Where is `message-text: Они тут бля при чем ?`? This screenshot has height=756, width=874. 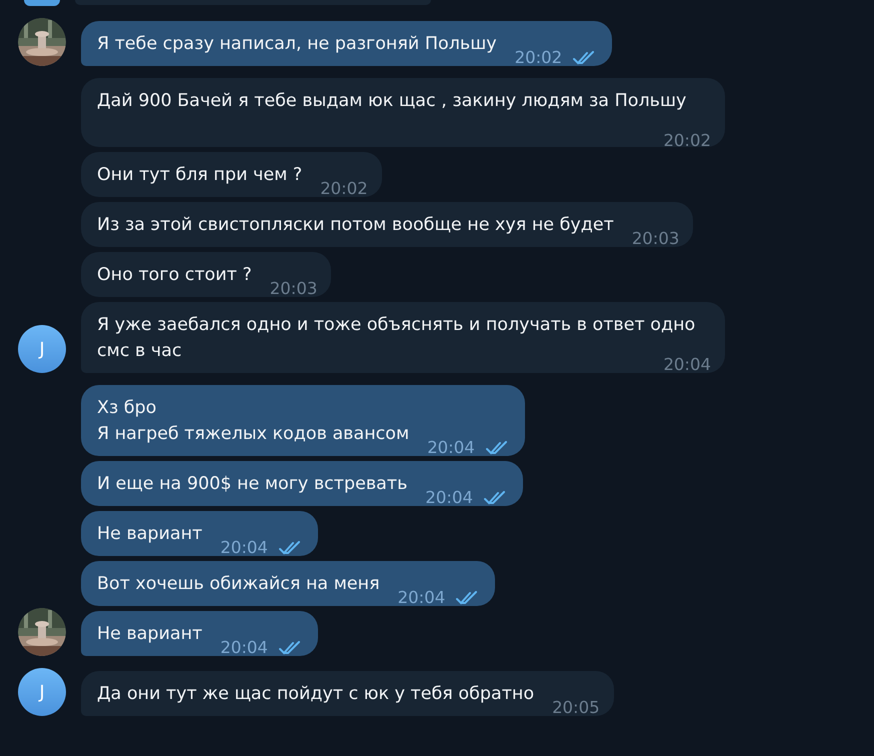 message-text: Они тут бля при чем ? is located at coordinates (199, 175).